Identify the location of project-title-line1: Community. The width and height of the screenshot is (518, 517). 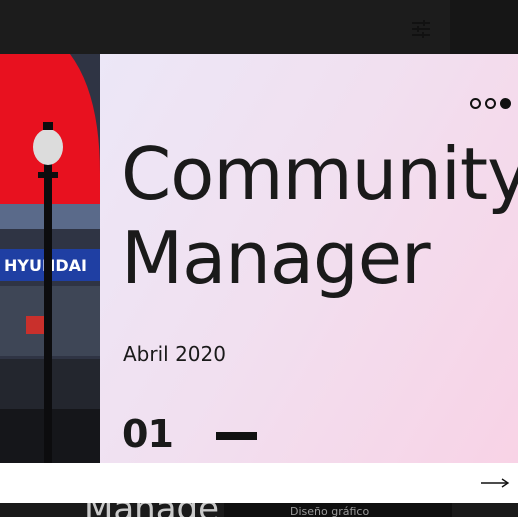
(319, 174).